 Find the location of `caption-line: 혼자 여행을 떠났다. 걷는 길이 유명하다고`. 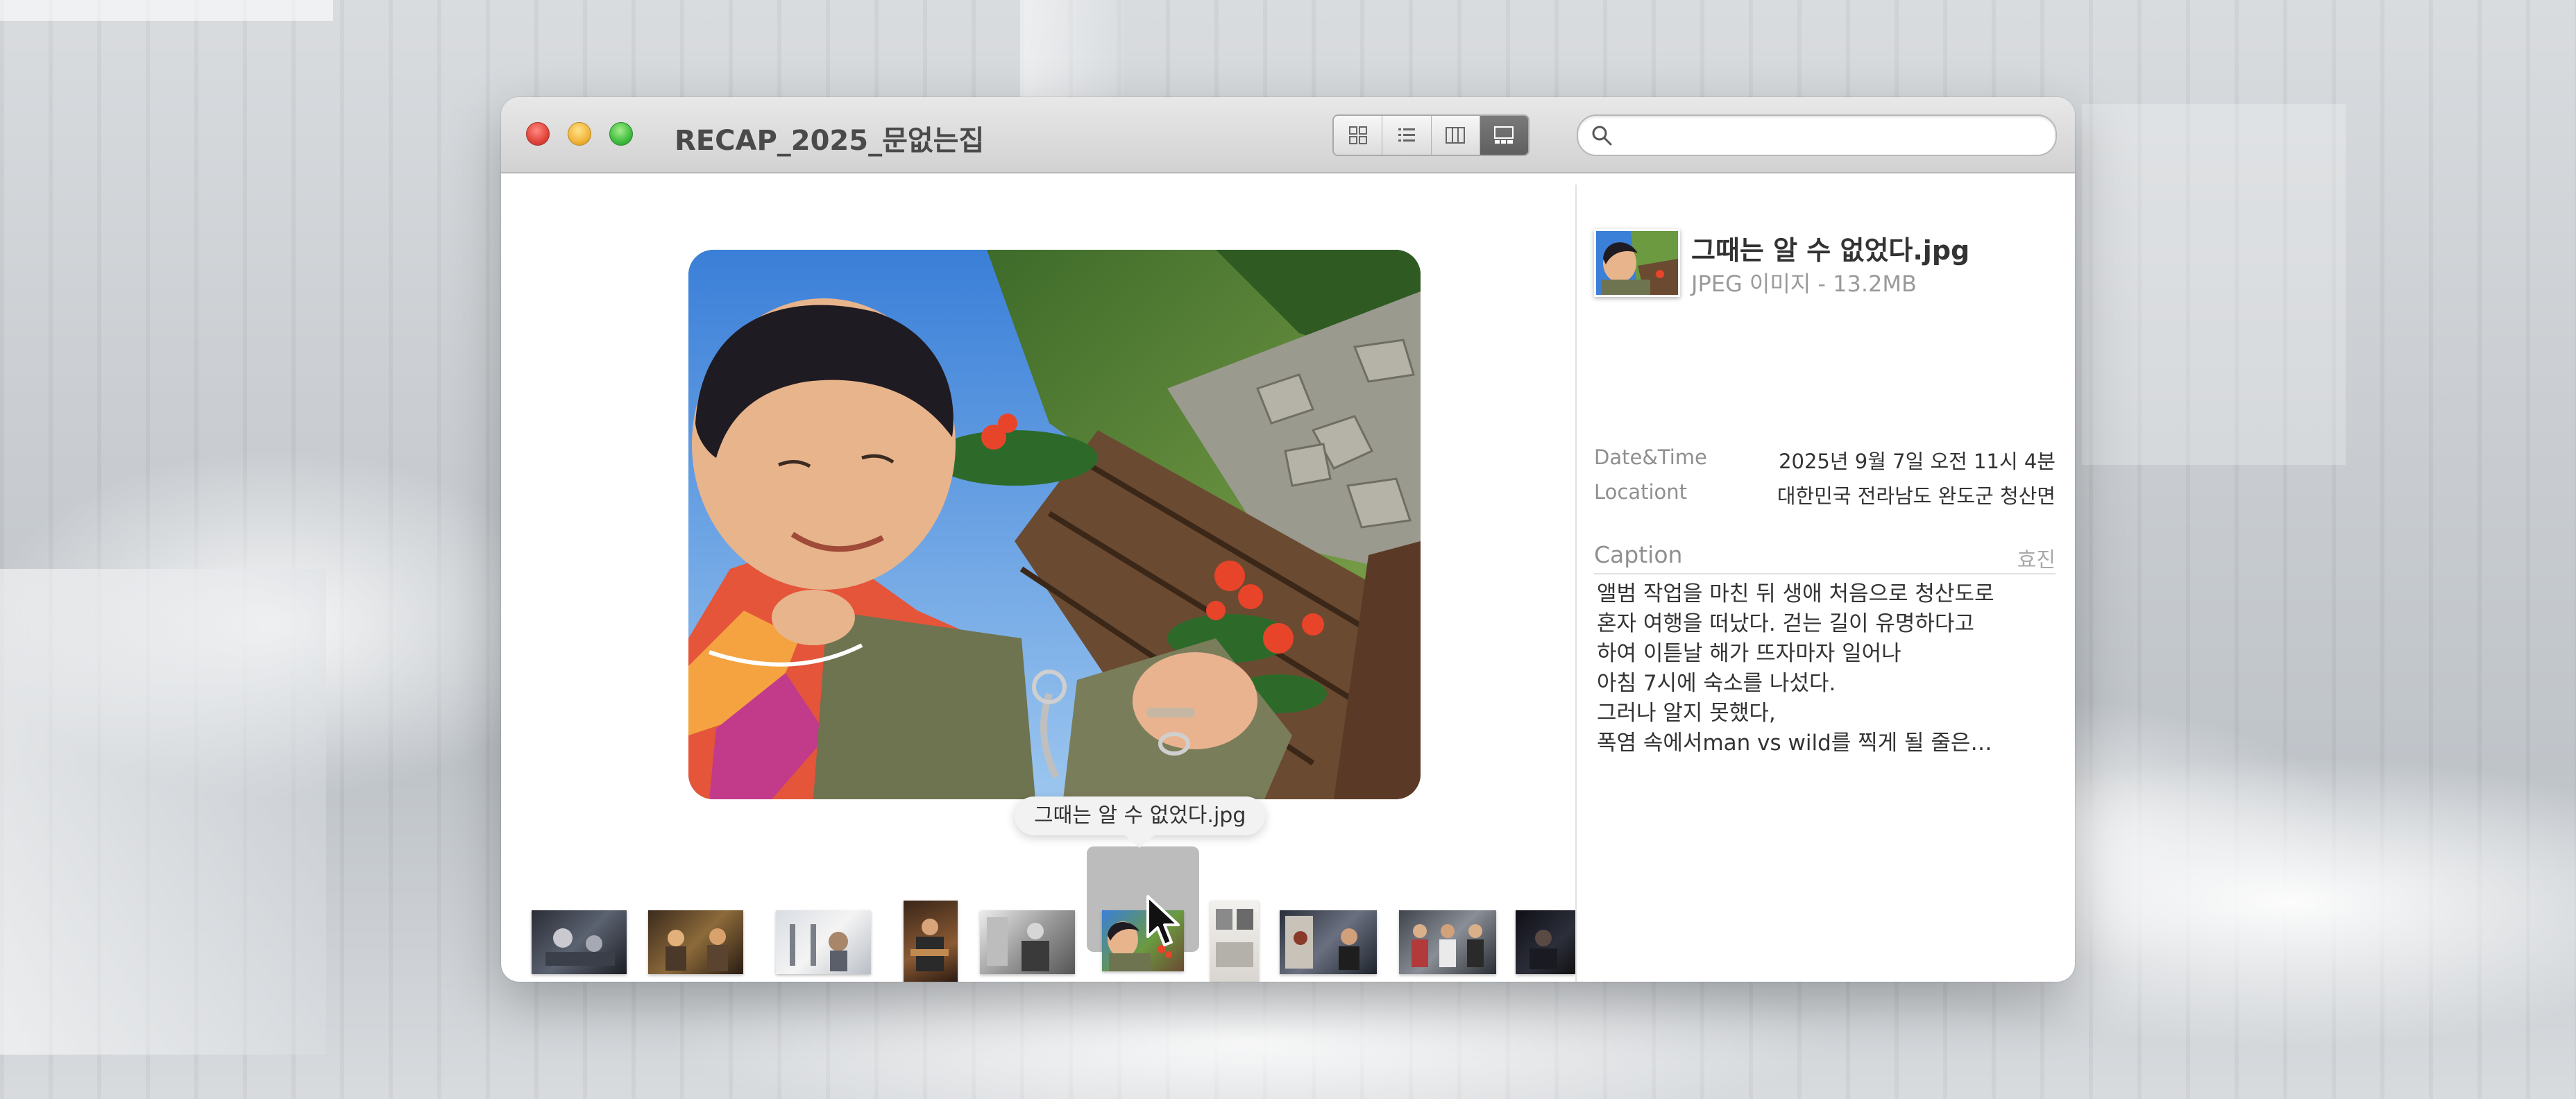

caption-line: 혼자 여행을 떠났다. 걷는 길이 유명하다고 is located at coordinates (1785, 623).